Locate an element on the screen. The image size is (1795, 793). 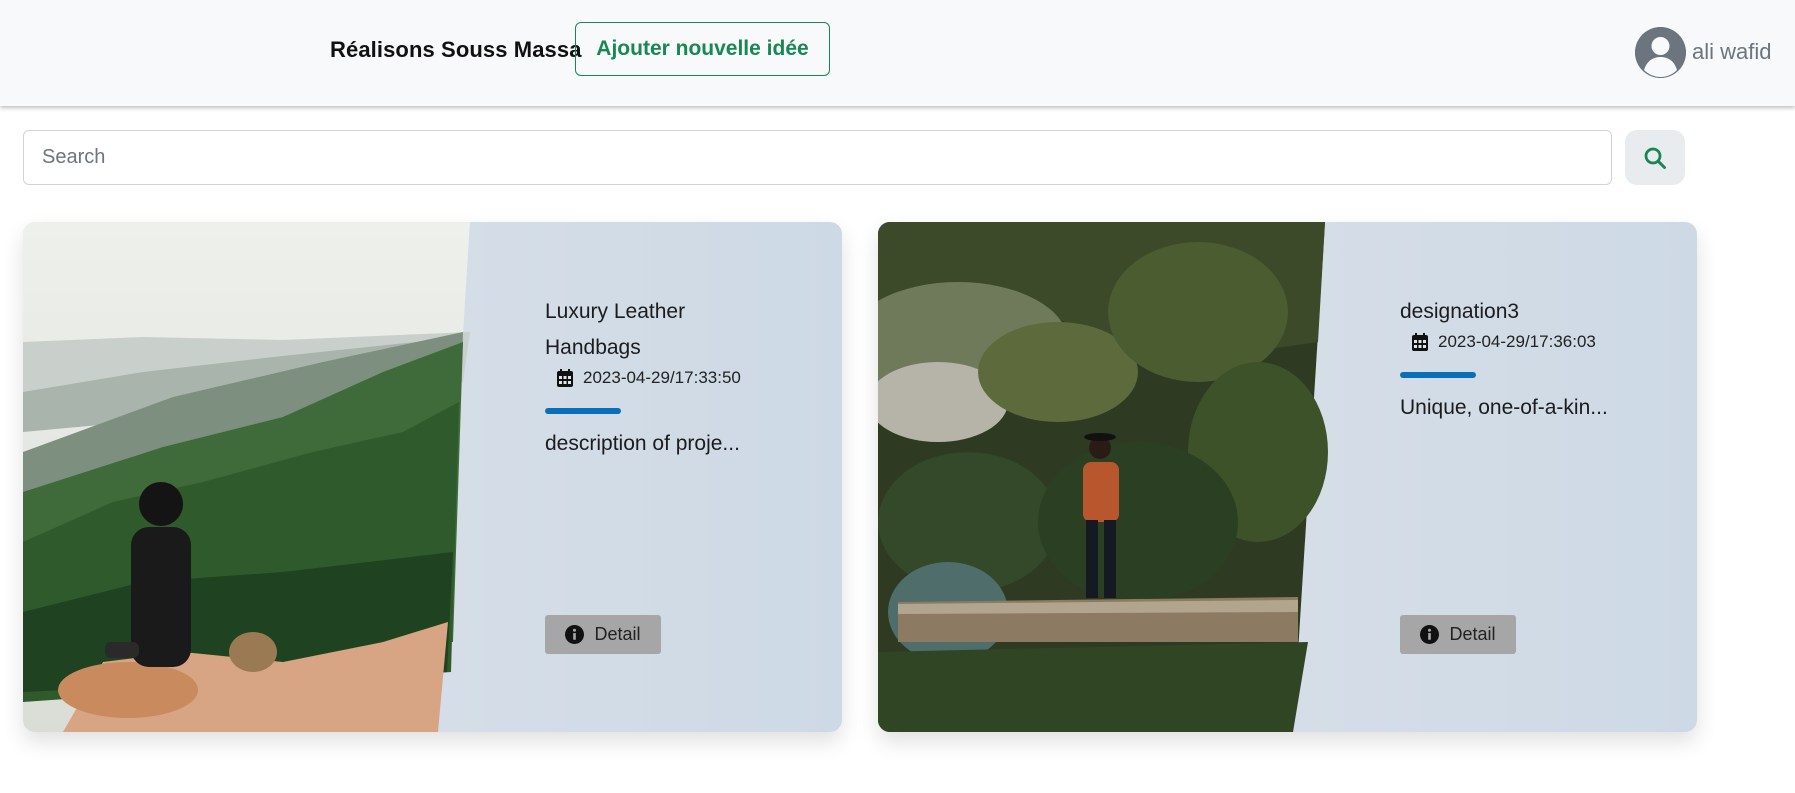
brand-title: Réalisons Souss Massa is located at coordinates (456, 50).